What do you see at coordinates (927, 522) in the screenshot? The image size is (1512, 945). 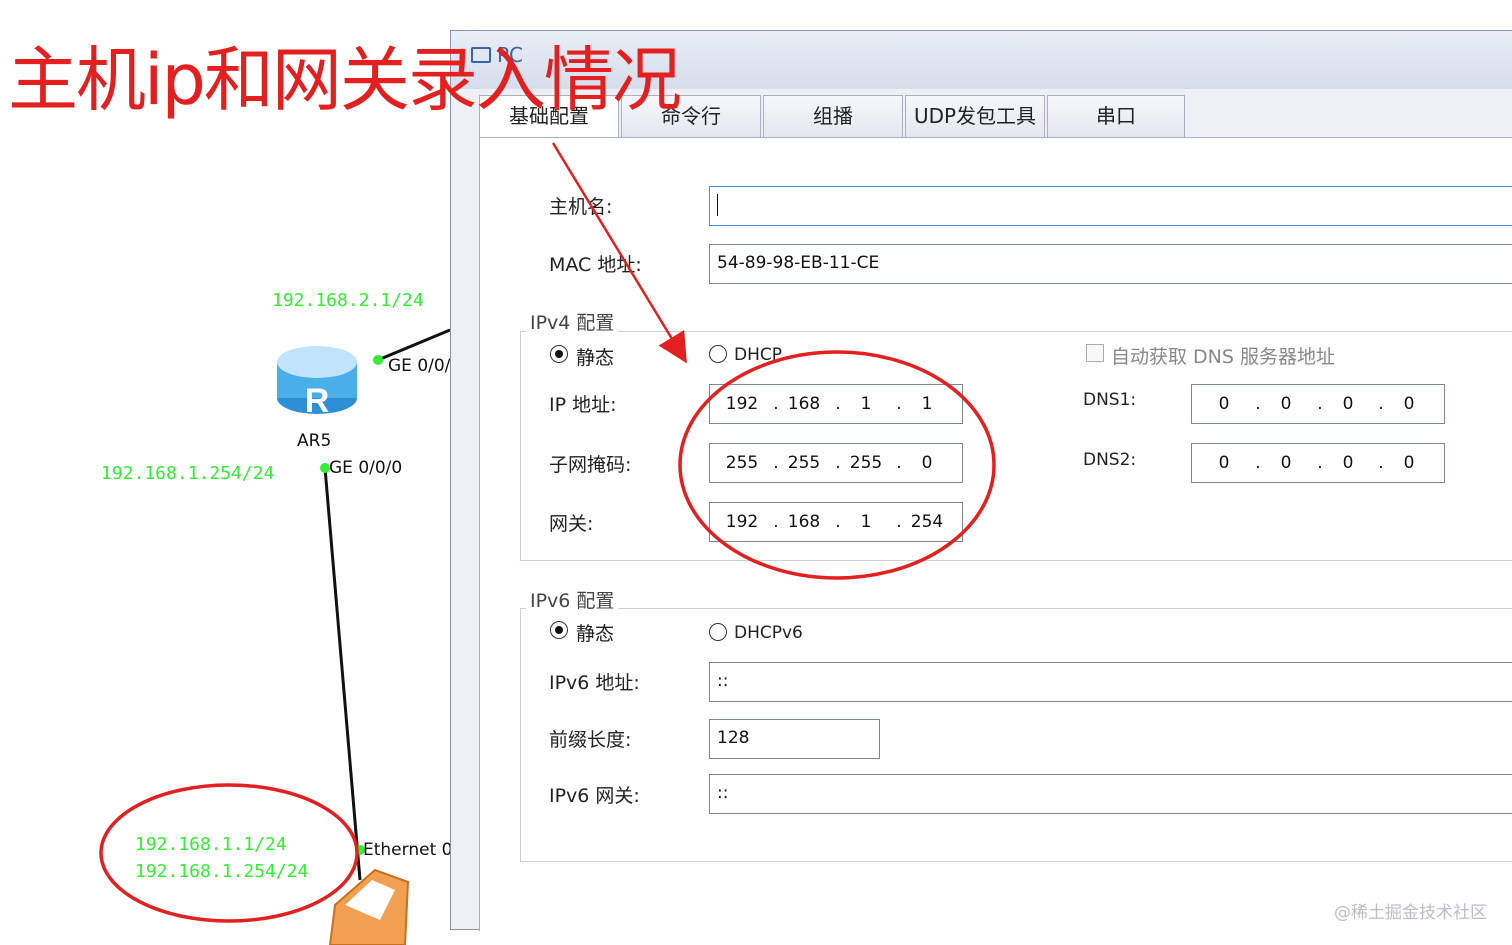 I see `gw-octet-4: 254` at bounding box center [927, 522].